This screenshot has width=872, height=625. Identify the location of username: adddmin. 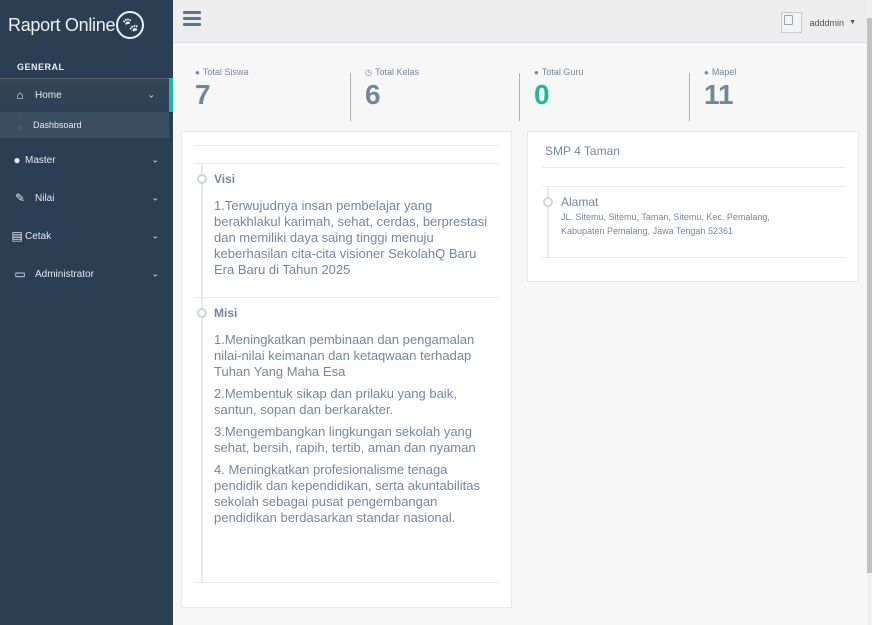
(827, 23).